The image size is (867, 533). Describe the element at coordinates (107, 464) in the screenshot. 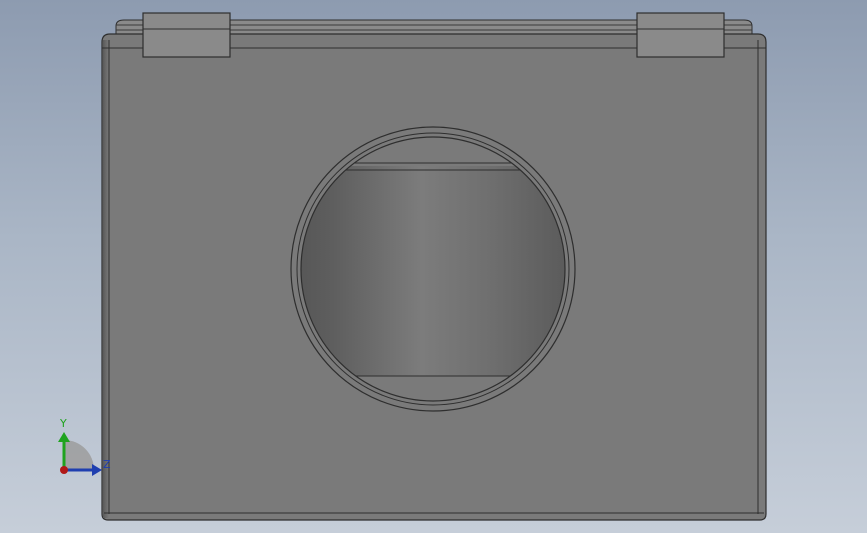

I see `z-axis-label: Z` at that location.